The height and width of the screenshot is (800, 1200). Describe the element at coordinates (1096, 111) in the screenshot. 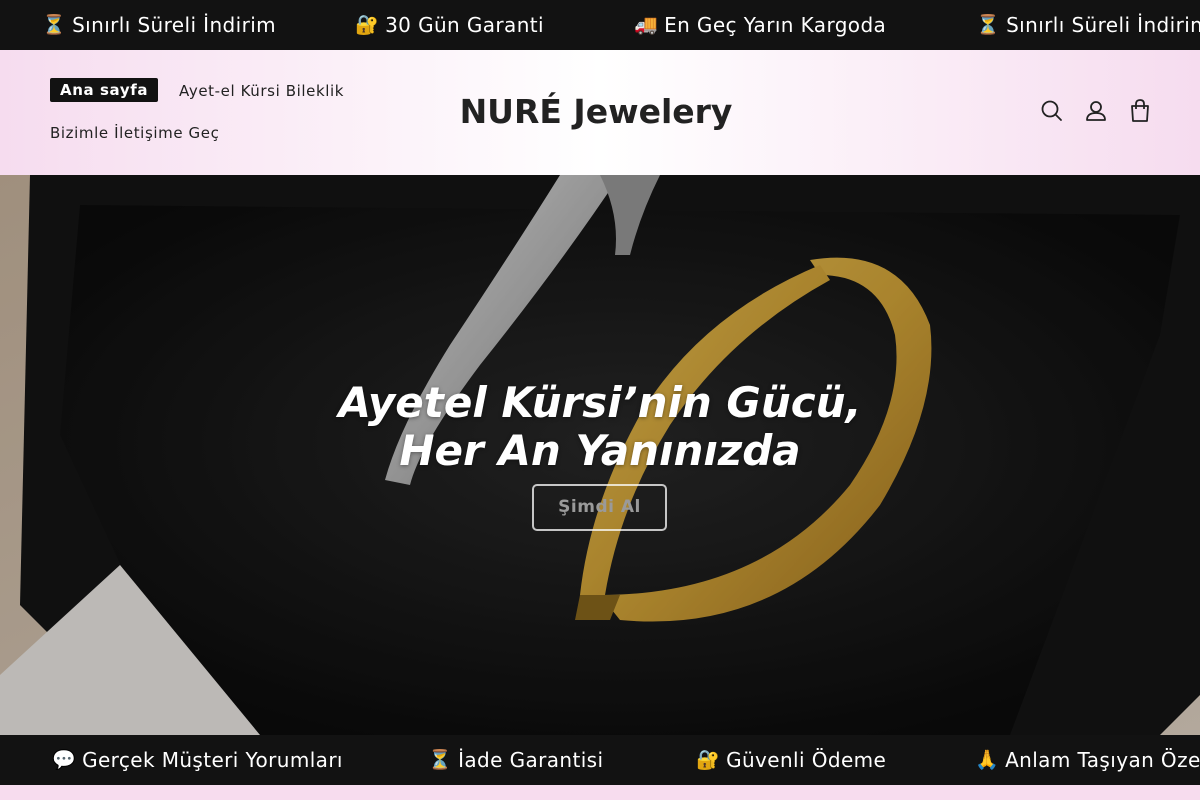

I see `account-icon` at that location.